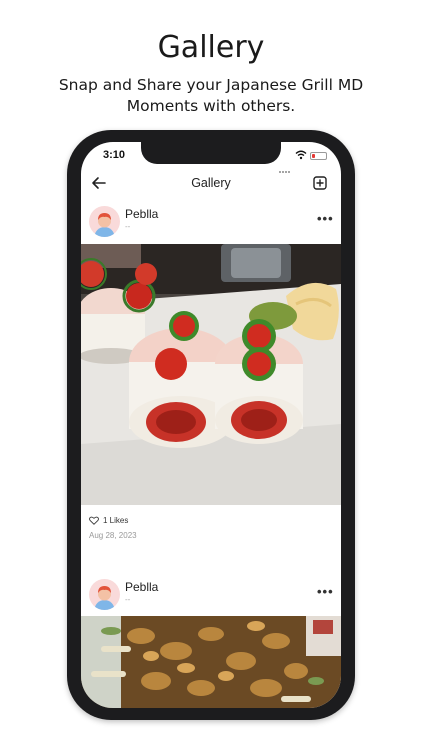 The height and width of the screenshot is (750, 422). What do you see at coordinates (211, 153) in the screenshot?
I see `phone-notch` at bounding box center [211, 153].